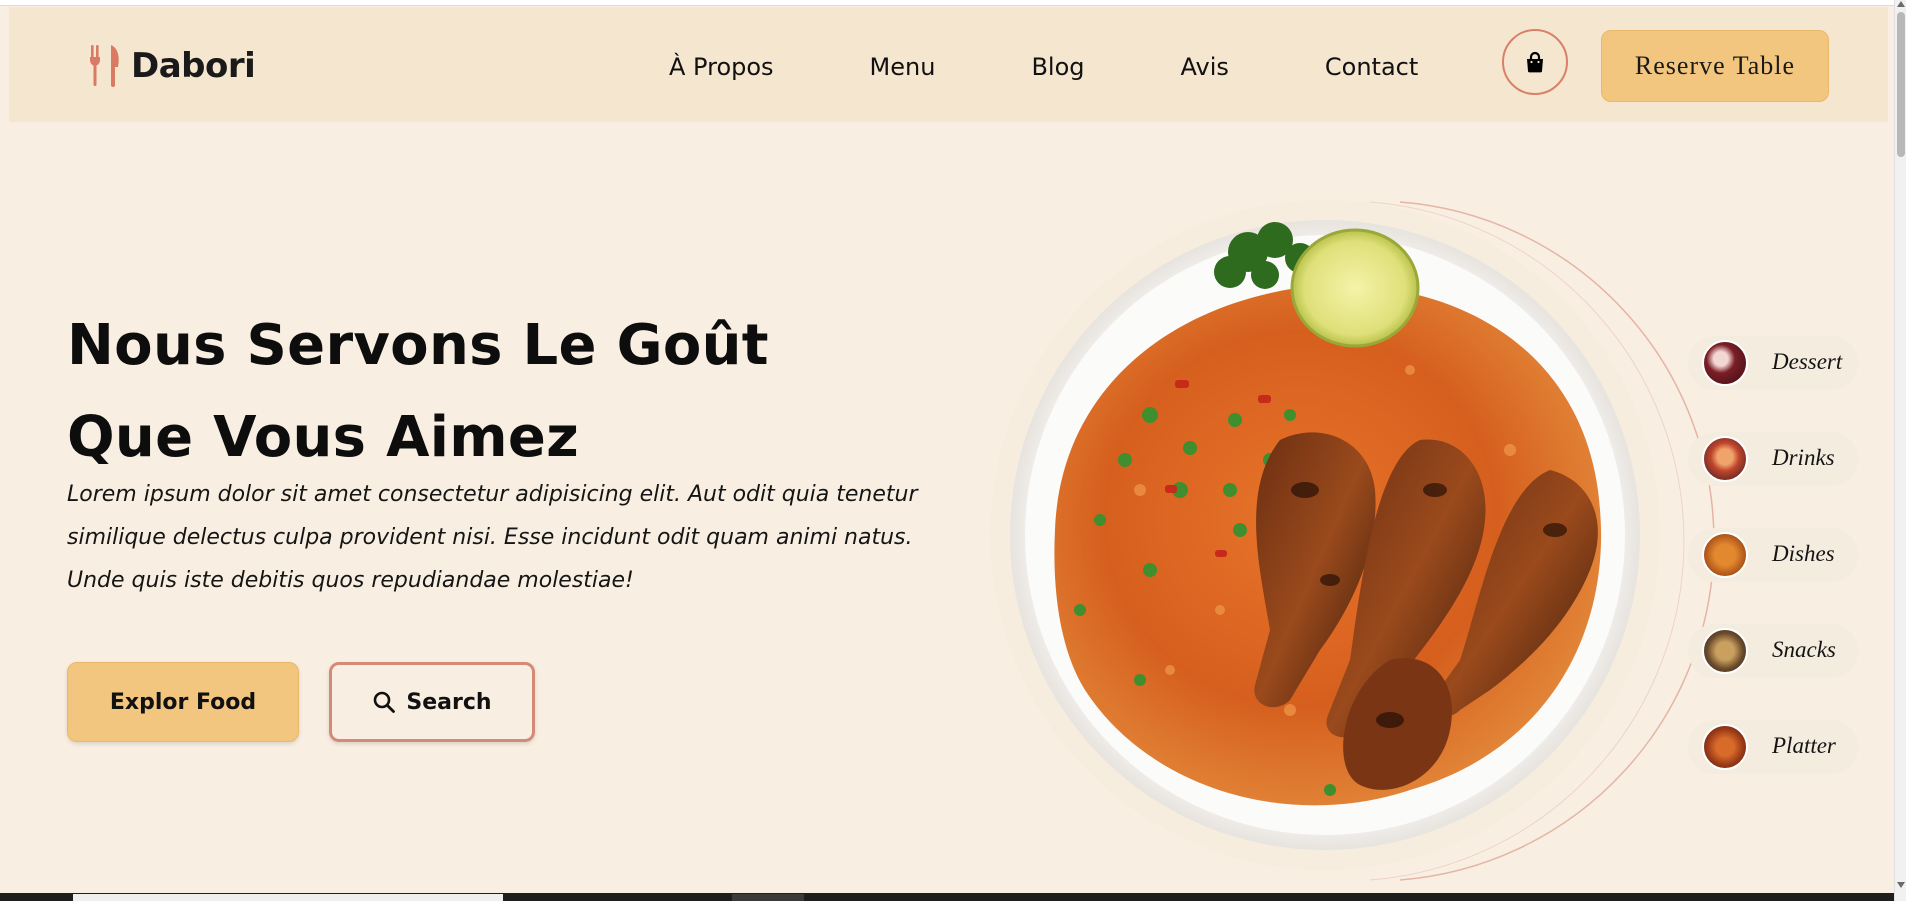 The height and width of the screenshot is (901, 1906). What do you see at coordinates (193, 66) in the screenshot?
I see `brand-name: Dabori` at bounding box center [193, 66].